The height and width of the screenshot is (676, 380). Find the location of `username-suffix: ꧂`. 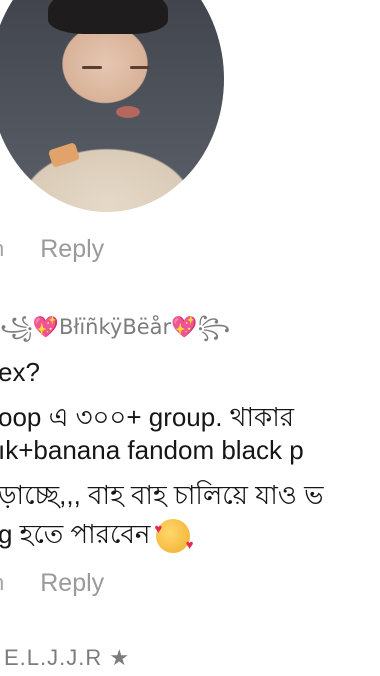

username-suffix: ꧂ is located at coordinates (214, 327).